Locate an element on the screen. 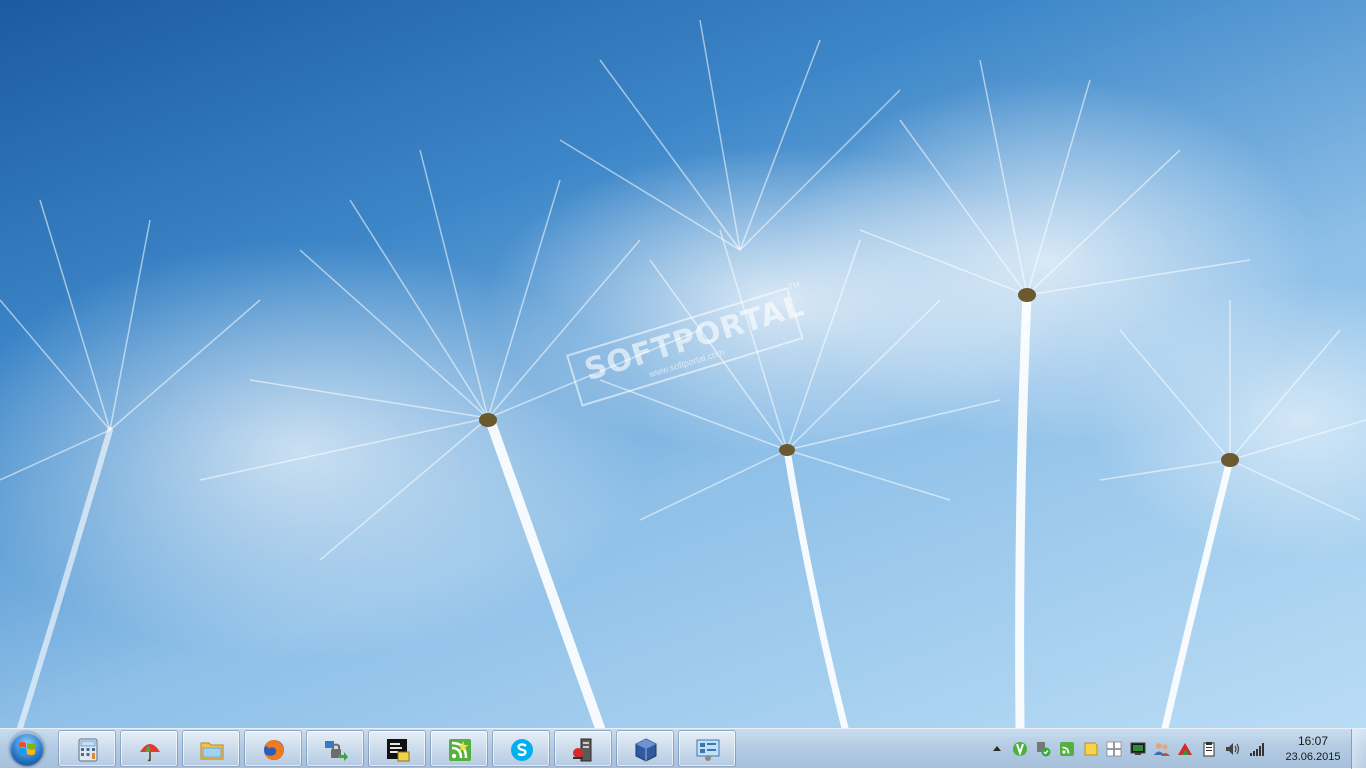 The image size is (1366, 769). users-icon is located at coordinates (1162, 749).